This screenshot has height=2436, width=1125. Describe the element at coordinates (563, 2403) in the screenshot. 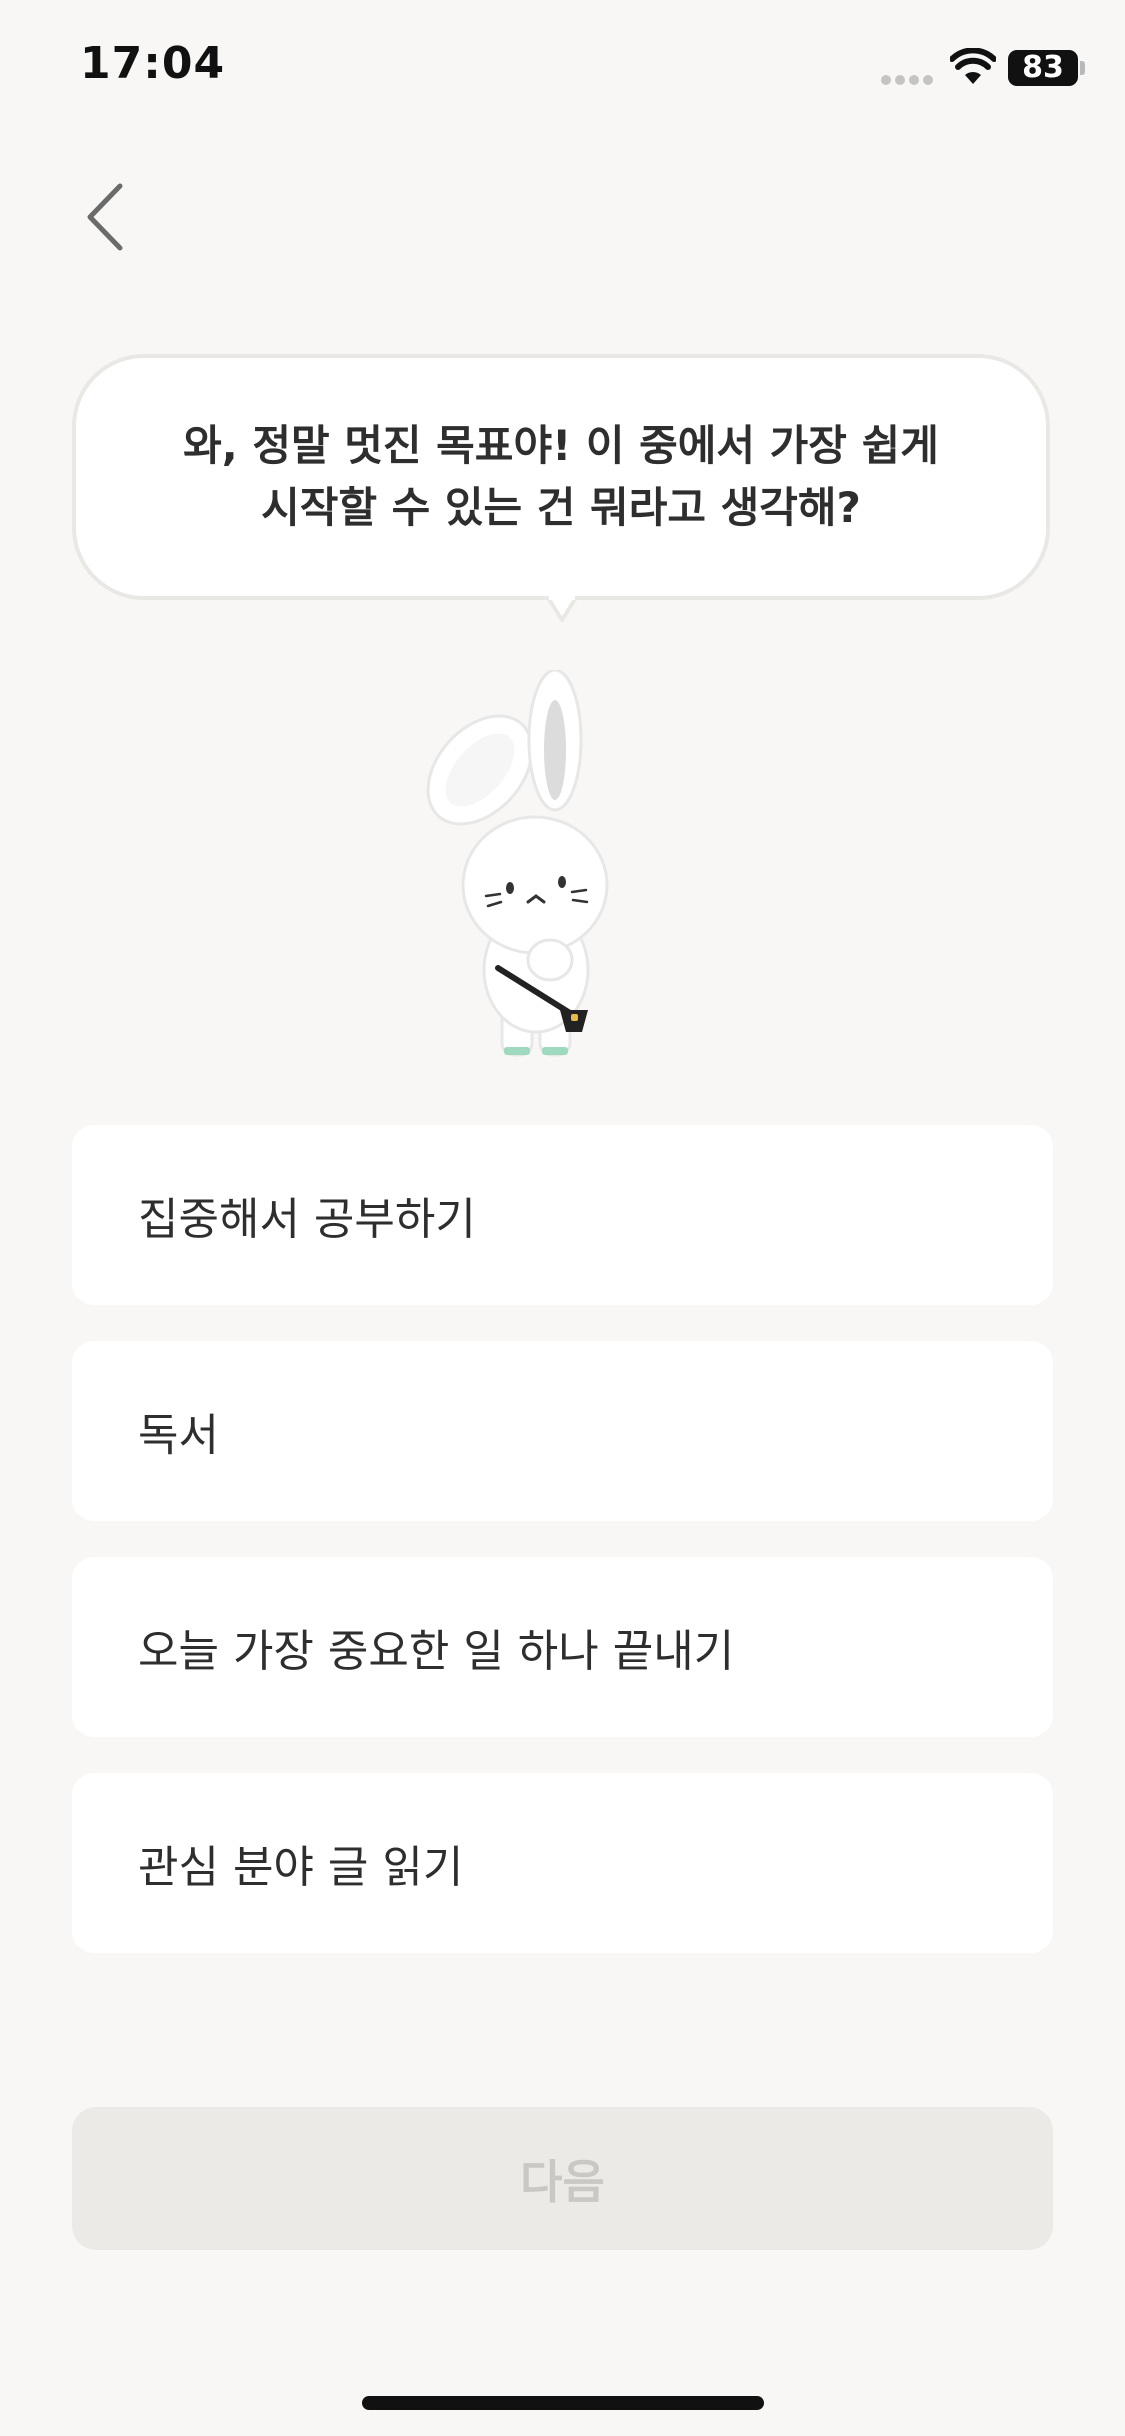

I see `home-indicator` at that location.